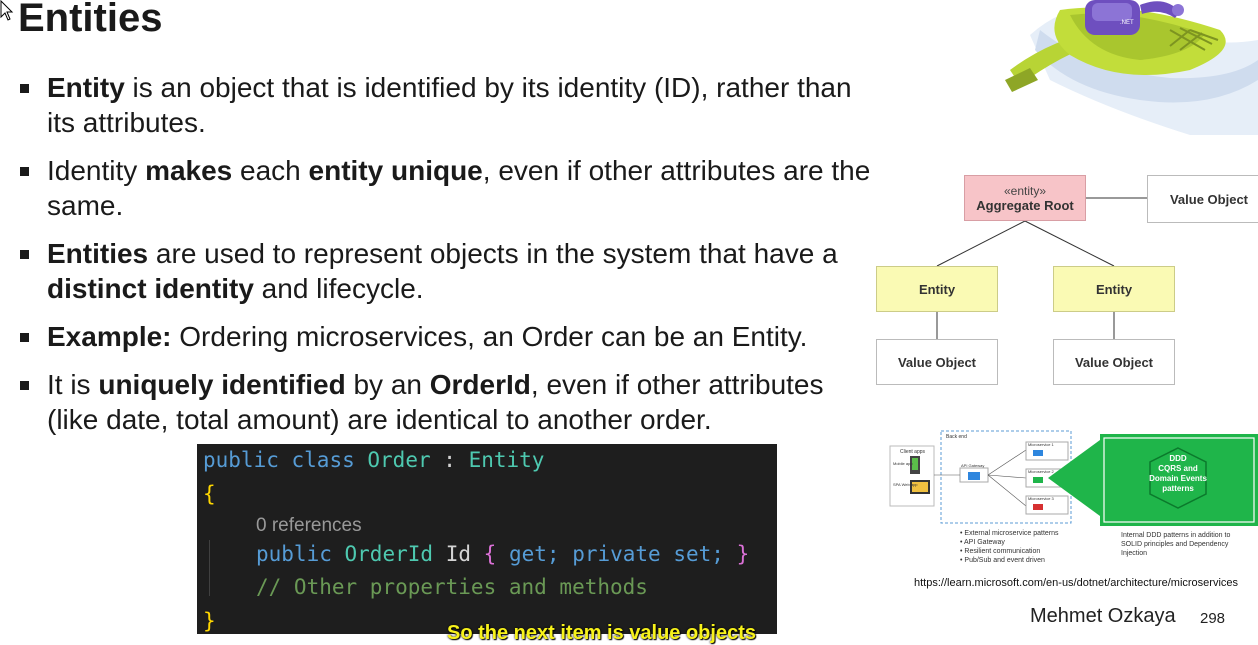 The image size is (1258, 645). Describe the element at coordinates (1127, 23) in the screenshot. I see `svg-text: .NET` at that location.